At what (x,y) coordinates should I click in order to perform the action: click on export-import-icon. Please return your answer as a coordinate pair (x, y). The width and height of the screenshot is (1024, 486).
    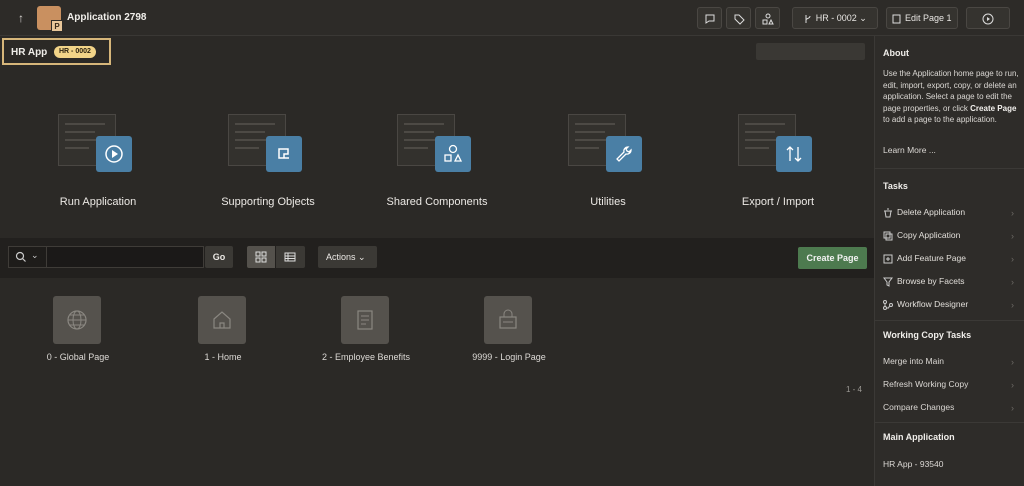
    Looking at the image, I should click on (794, 154).